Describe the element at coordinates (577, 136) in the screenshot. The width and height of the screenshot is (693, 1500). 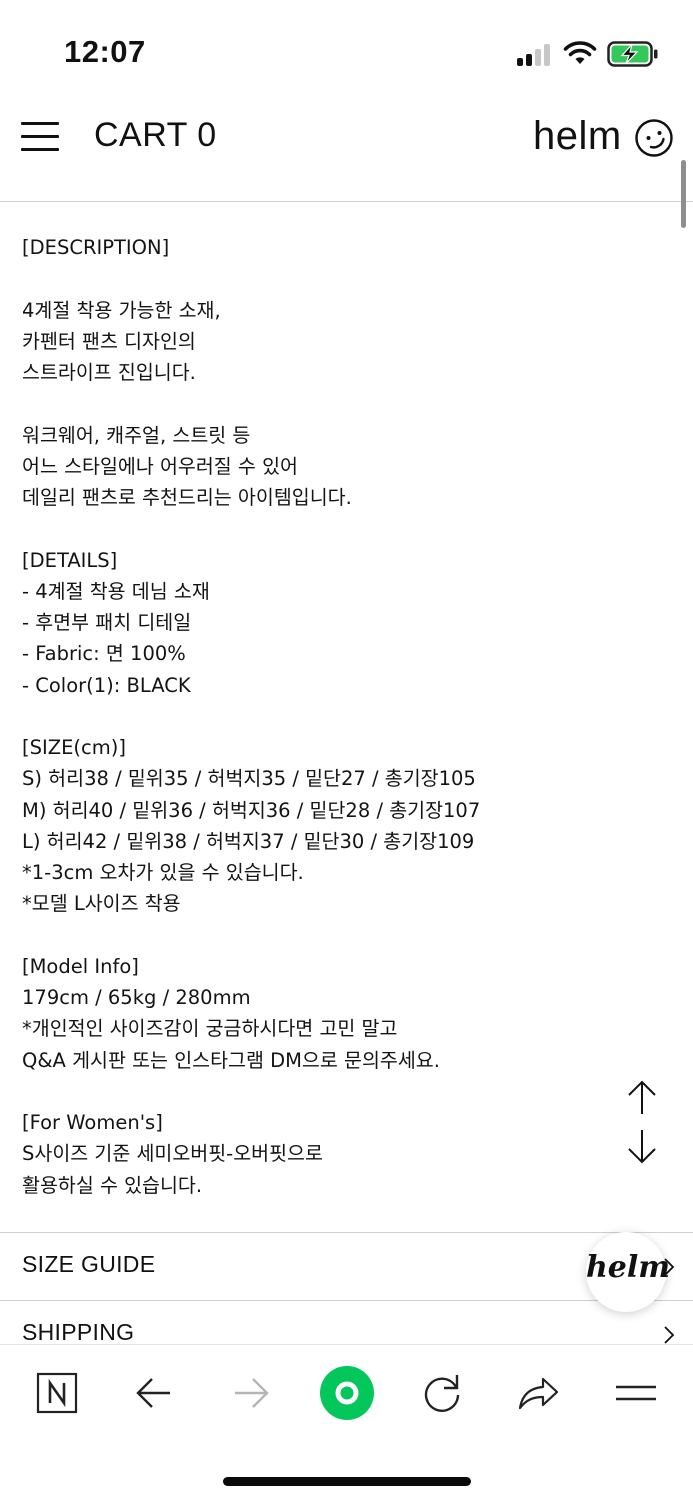
I see `brand-logo: helm` at that location.